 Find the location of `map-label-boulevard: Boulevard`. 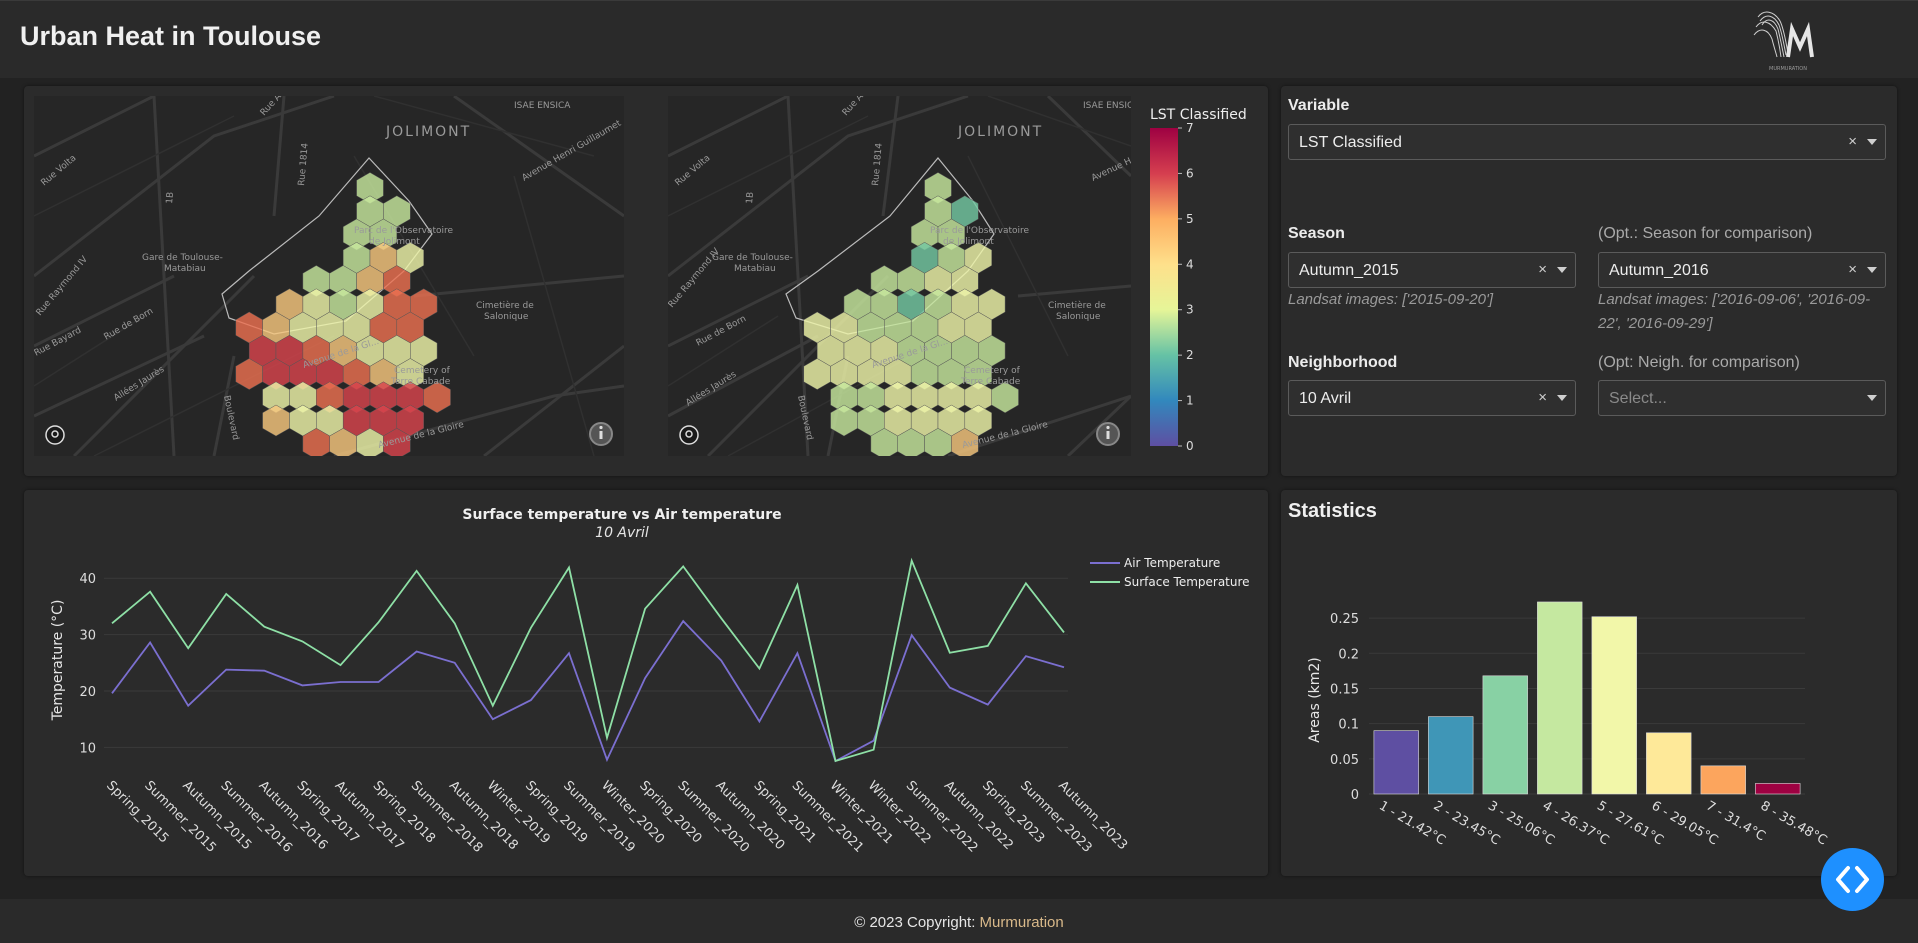

map-label-boulevard: Boulevard is located at coordinates (230, 418).